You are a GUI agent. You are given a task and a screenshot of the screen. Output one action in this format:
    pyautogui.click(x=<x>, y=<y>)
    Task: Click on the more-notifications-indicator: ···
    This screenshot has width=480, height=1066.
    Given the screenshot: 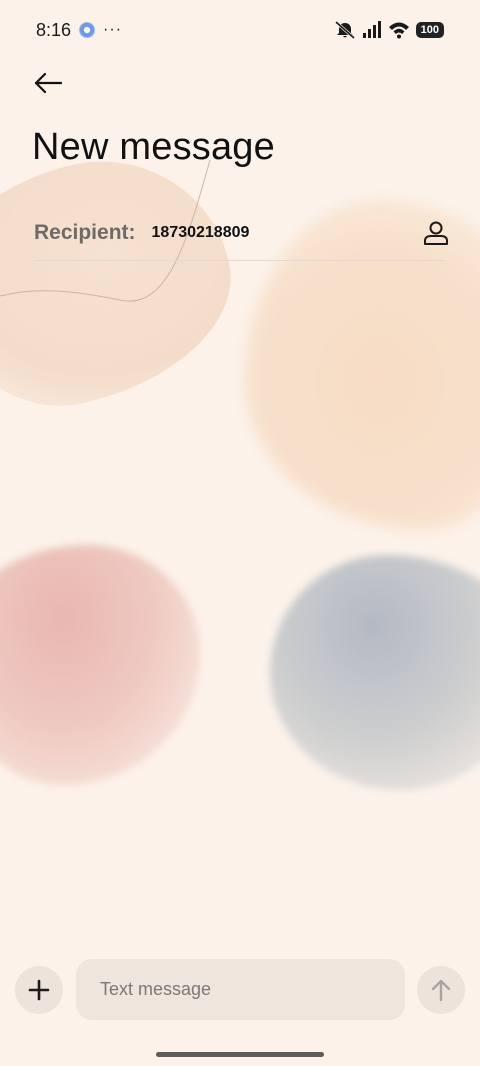 What is the action you would take?
    pyautogui.click(x=113, y=29)
    